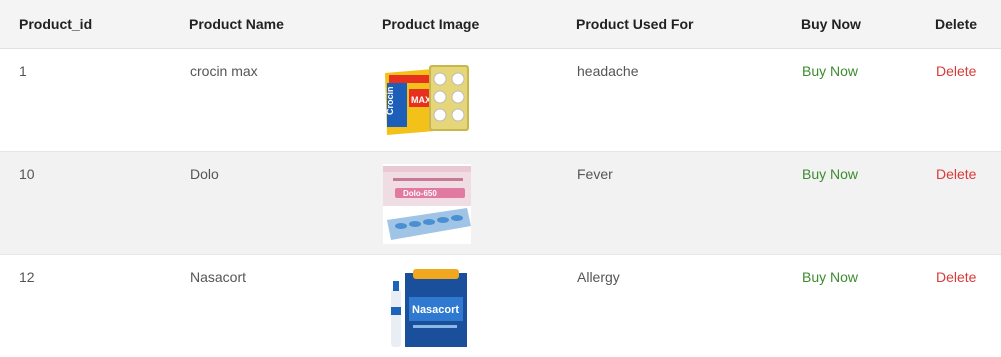  What do you see at coordinates (868, 24) in the screenshot?
I see `header-buy-now: Buy Now` at bounding box center [868, 24].